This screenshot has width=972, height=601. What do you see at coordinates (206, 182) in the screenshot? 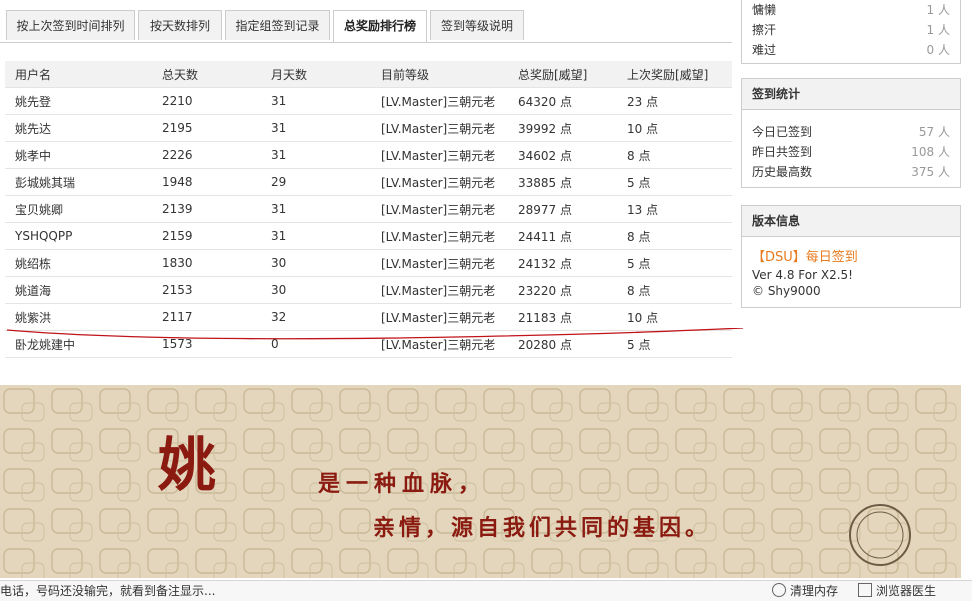
I see `total-days: 1948` at bounding box center [206, 182].